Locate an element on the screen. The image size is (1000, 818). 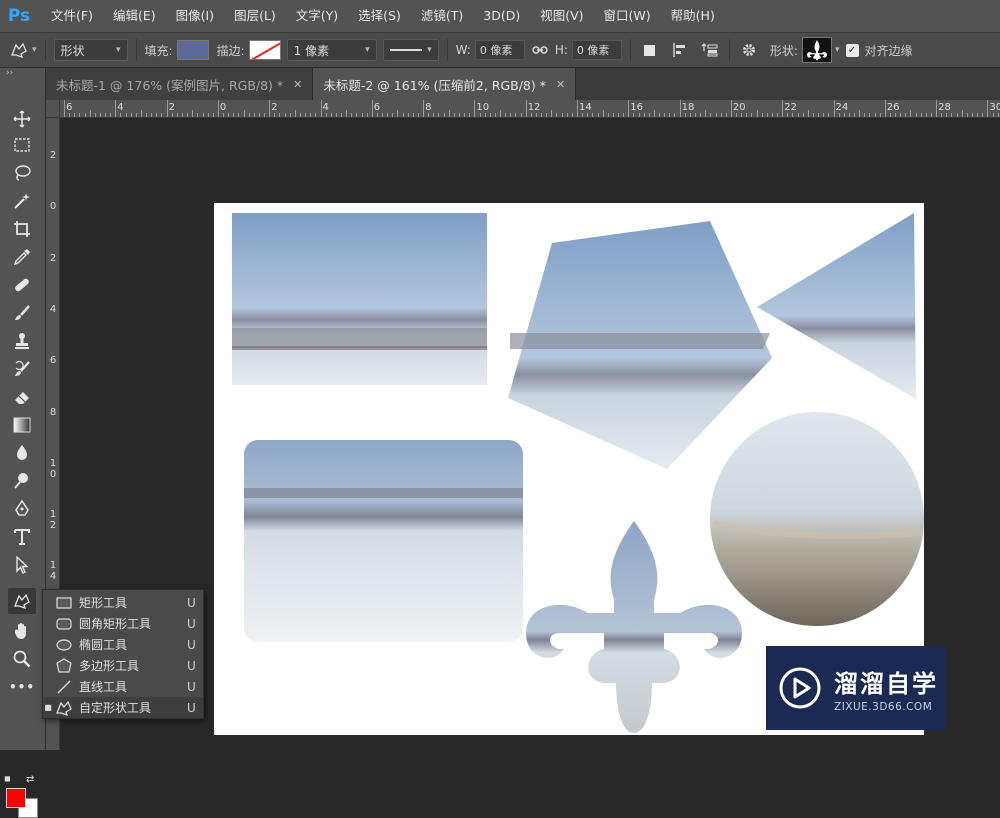
mode-dropdown: 形状 ▾ is located at coordinates (90, 50).